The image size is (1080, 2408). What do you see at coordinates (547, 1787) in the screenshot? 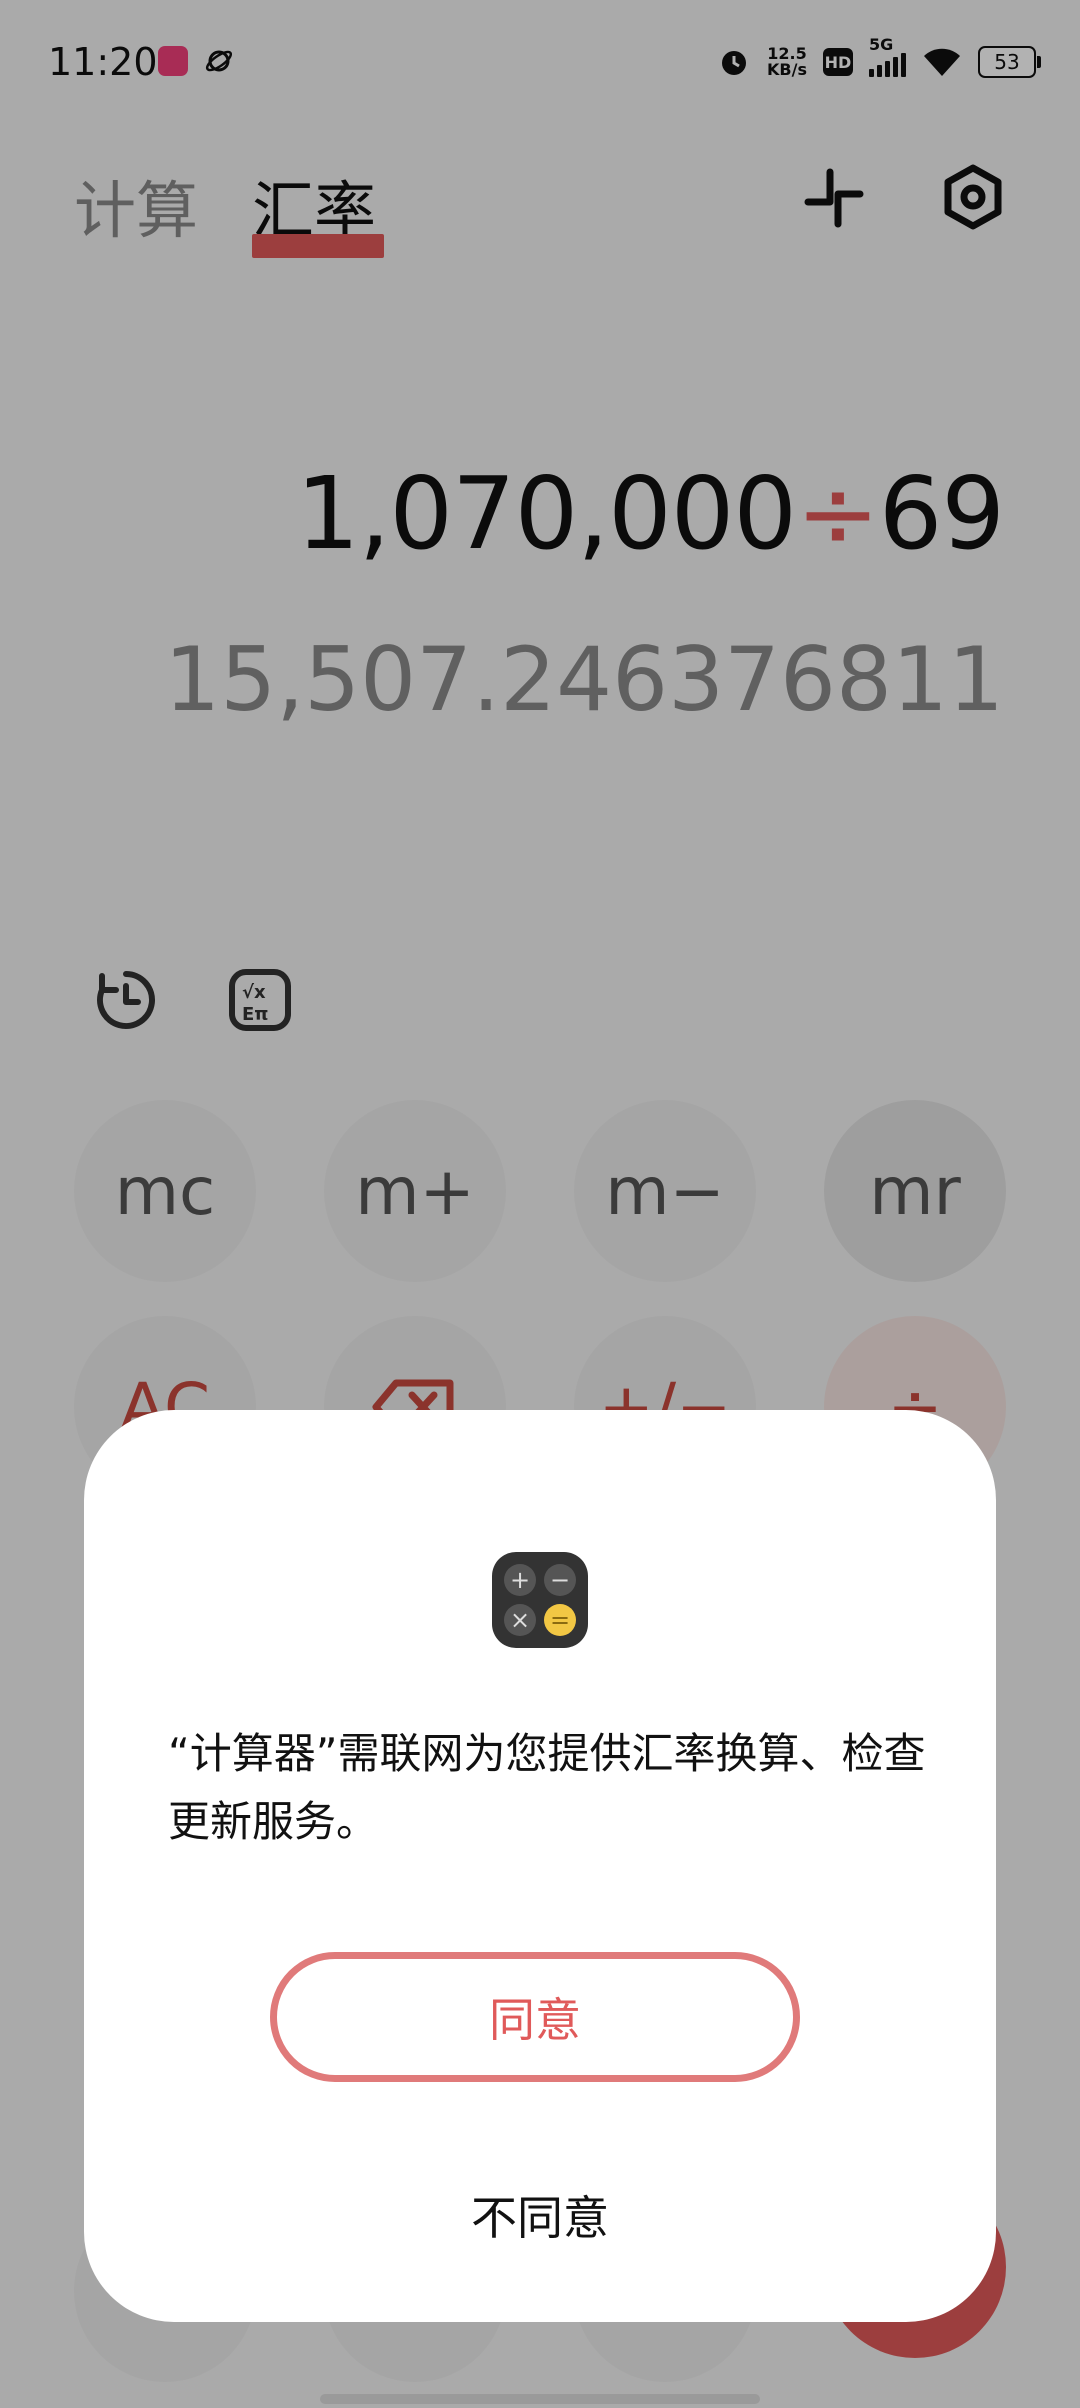
I see `dialog-message: “计算器”需联网为您提供汇率换算、检查更新服务。` at bounding box center [547, 1787].